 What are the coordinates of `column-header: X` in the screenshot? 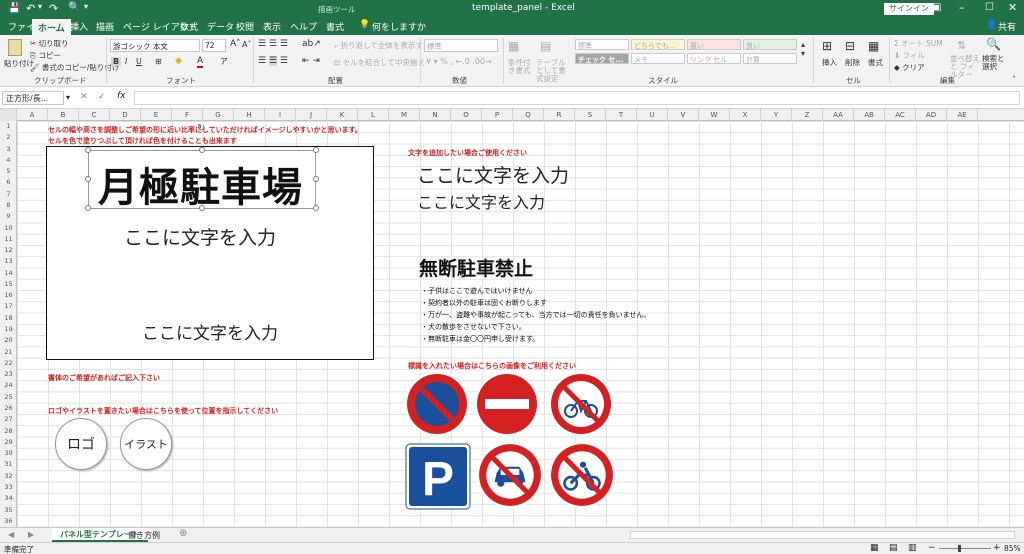 It's located at (745, 115).